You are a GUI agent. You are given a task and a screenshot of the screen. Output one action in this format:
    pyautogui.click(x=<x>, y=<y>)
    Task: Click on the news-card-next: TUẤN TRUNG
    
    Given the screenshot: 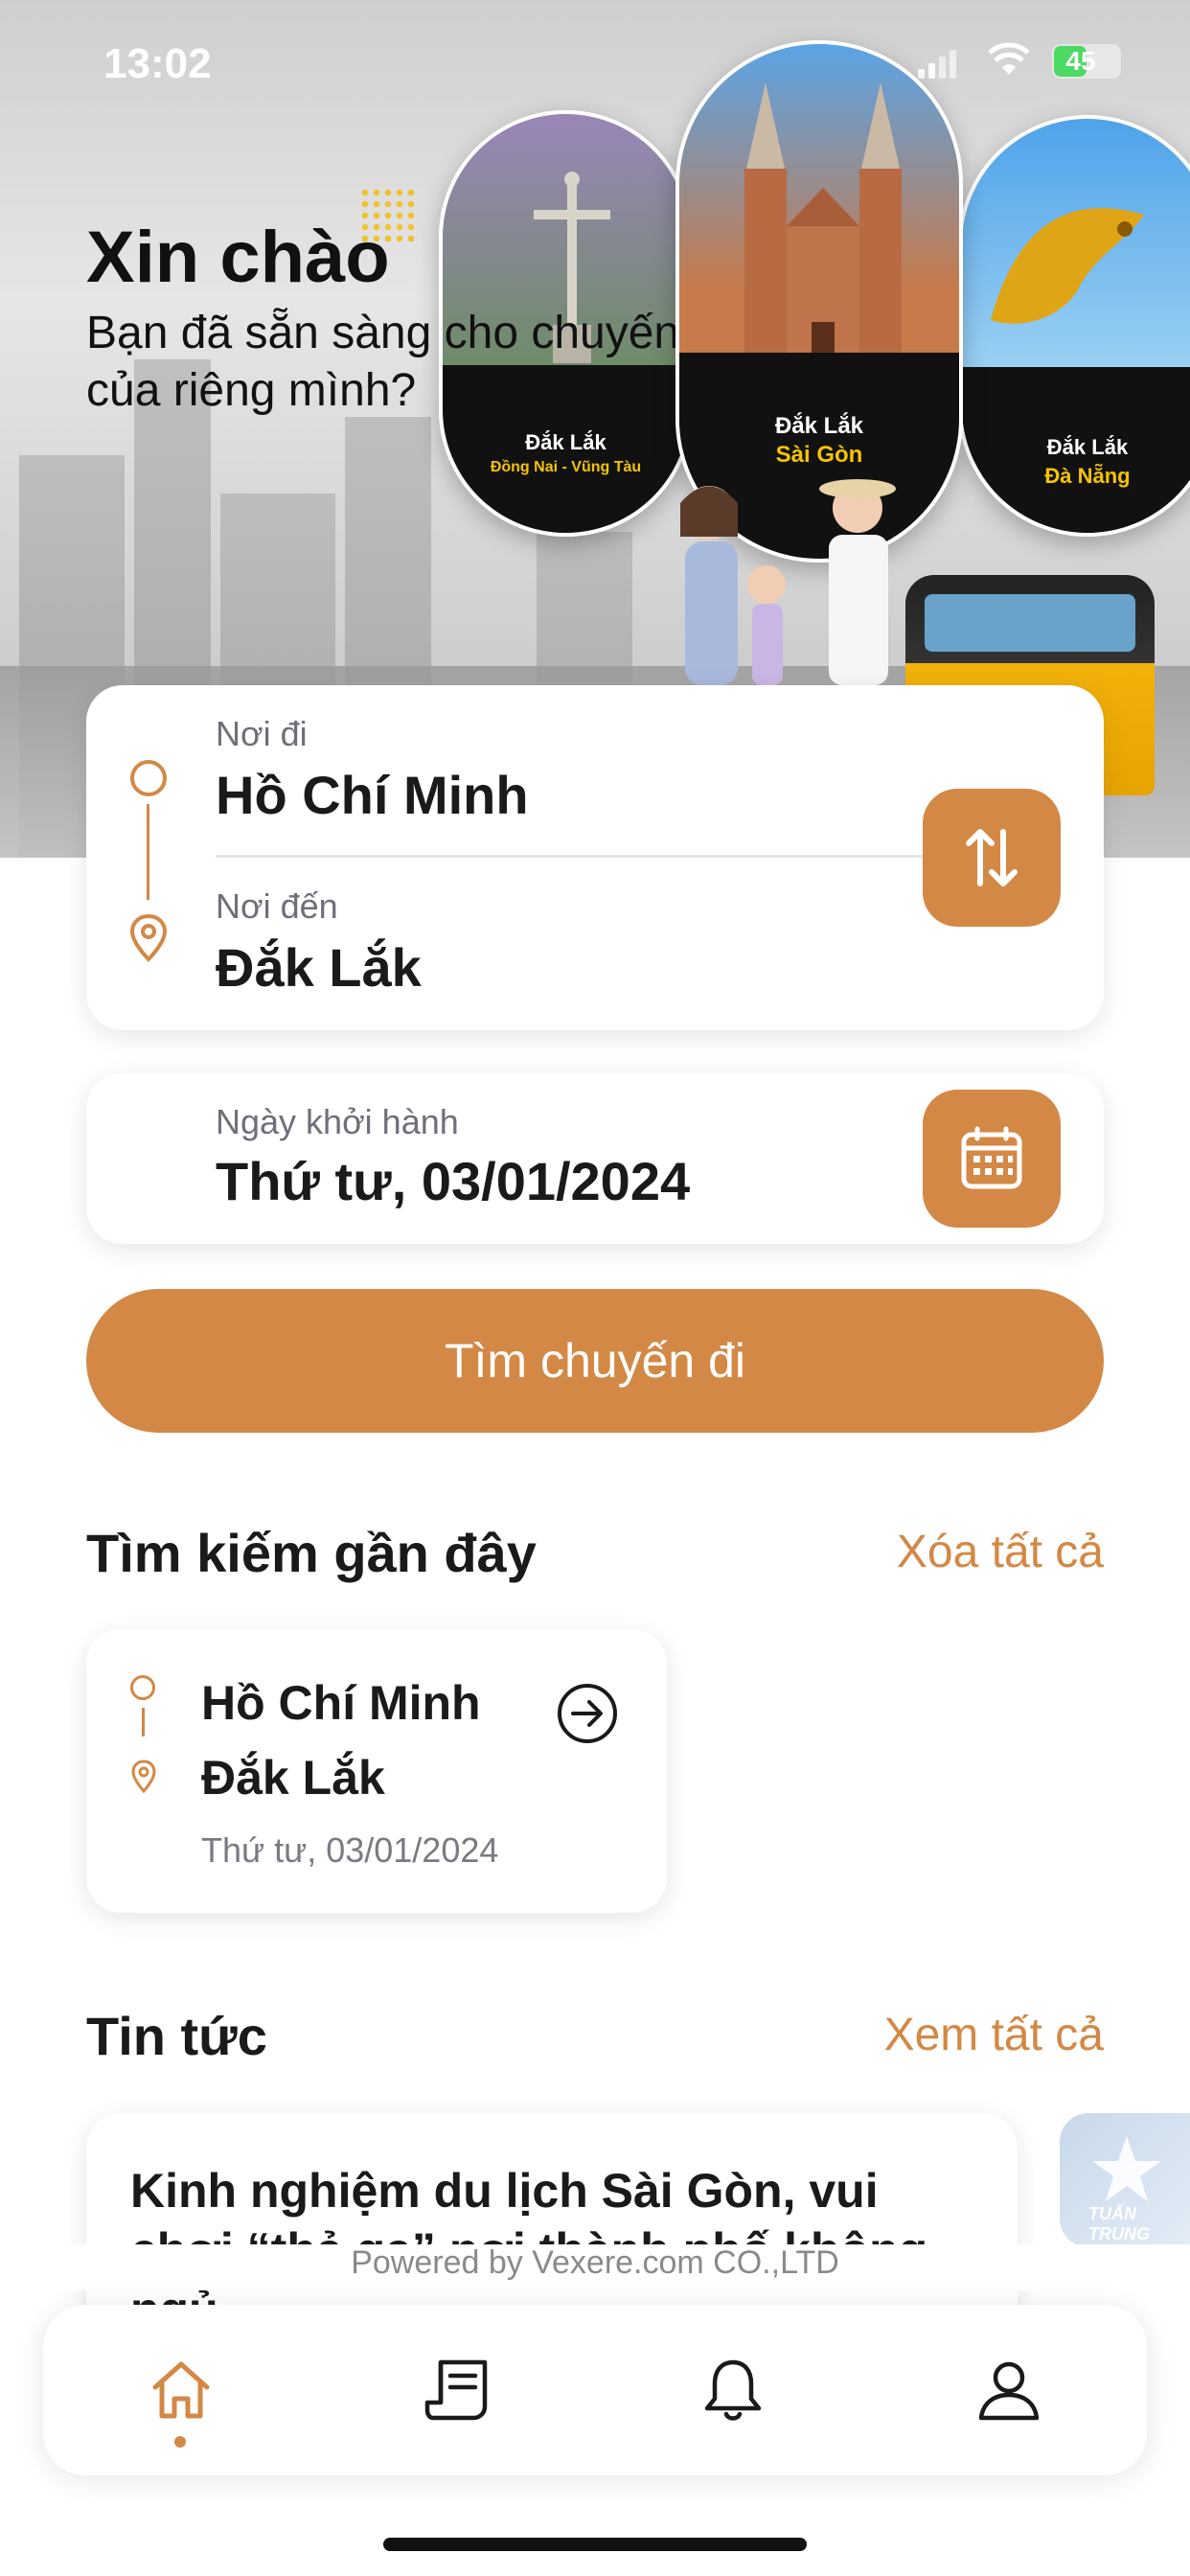 What is the action you would take?
    pyautogui.click(x=1125, y=2180)
    